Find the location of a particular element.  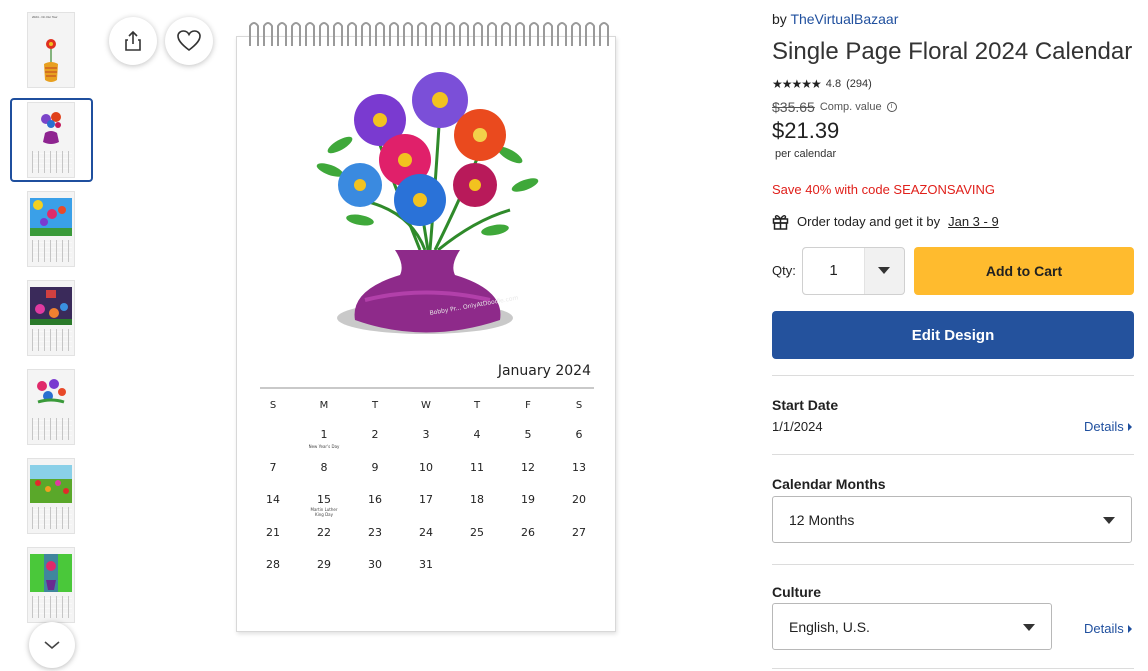

quantity-value: 1 is located at coordinates (834, 271).